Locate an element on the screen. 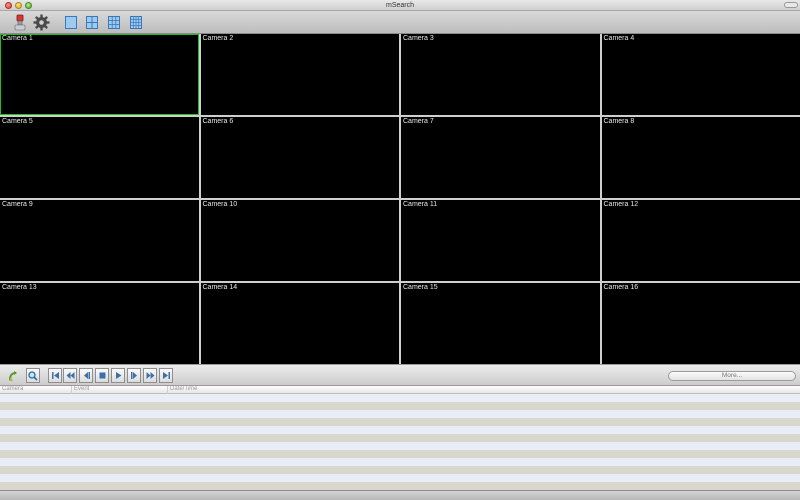  camera-label: Camera 5 is located at coordinates (17, 121).